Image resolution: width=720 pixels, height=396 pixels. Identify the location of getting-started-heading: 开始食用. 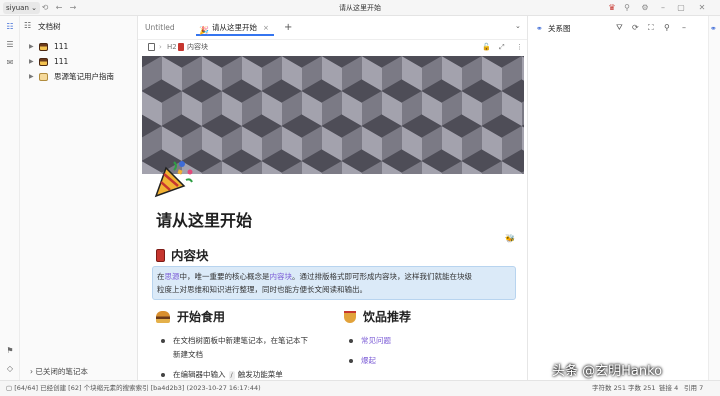
(190, 316).